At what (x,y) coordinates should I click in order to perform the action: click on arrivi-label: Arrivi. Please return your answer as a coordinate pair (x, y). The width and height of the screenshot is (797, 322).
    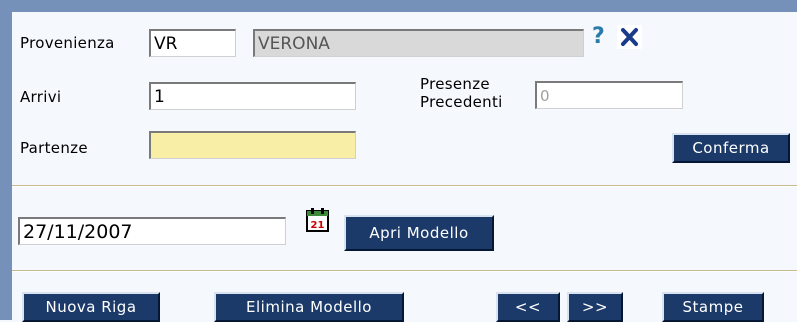
    Looking at the image, I should click on (41, 97).